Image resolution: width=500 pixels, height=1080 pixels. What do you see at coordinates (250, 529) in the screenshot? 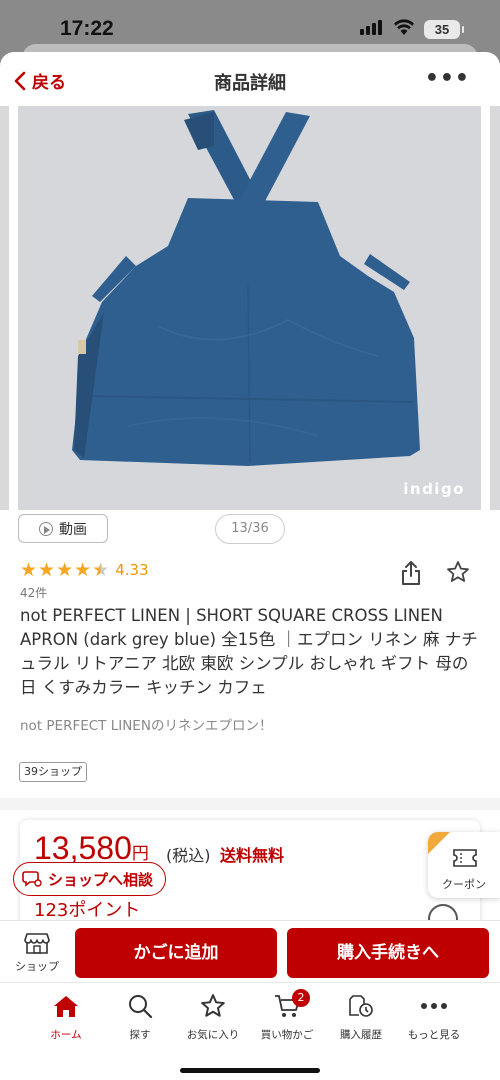
I see `image-counter: 13/36` at bounding box center [250, 529].